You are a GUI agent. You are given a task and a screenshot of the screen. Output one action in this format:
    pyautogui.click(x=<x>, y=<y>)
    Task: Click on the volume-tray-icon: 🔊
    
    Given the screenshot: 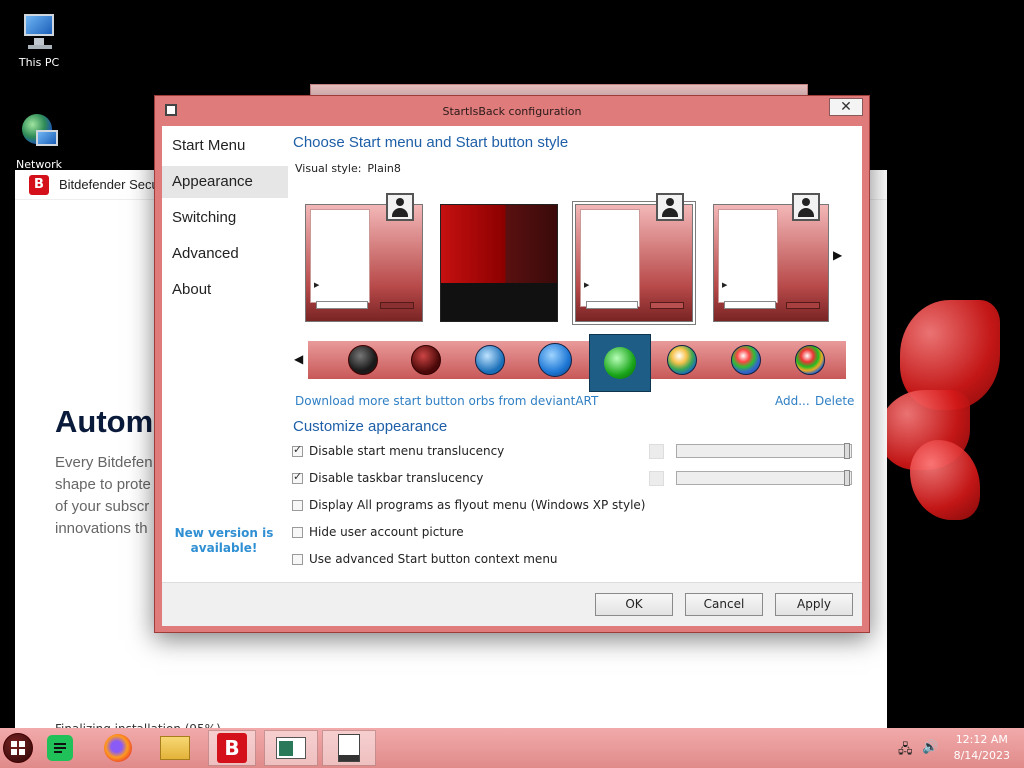 What is the action you would take?
    pyautogui.click(x=930, y=747)
    